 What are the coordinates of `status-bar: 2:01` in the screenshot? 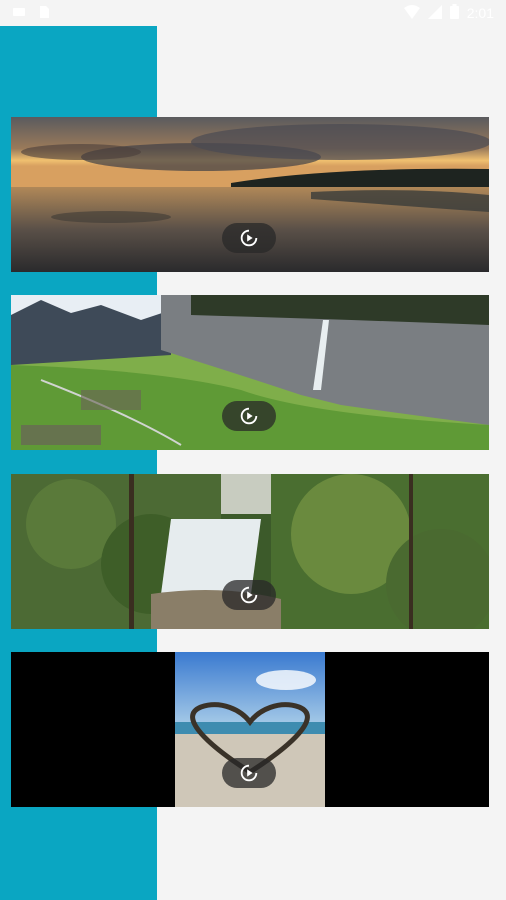 It's located at (253, 13).